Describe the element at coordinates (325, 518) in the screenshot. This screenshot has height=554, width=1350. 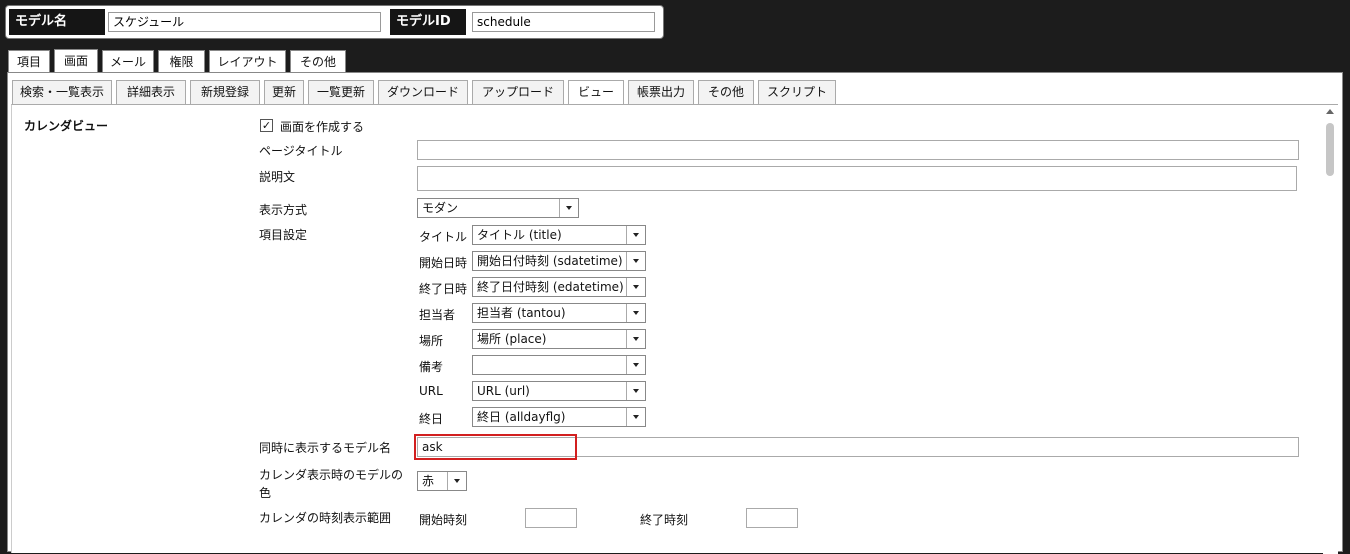
I see `time-range-label: カレンダの時刻表示範囲` at that location.